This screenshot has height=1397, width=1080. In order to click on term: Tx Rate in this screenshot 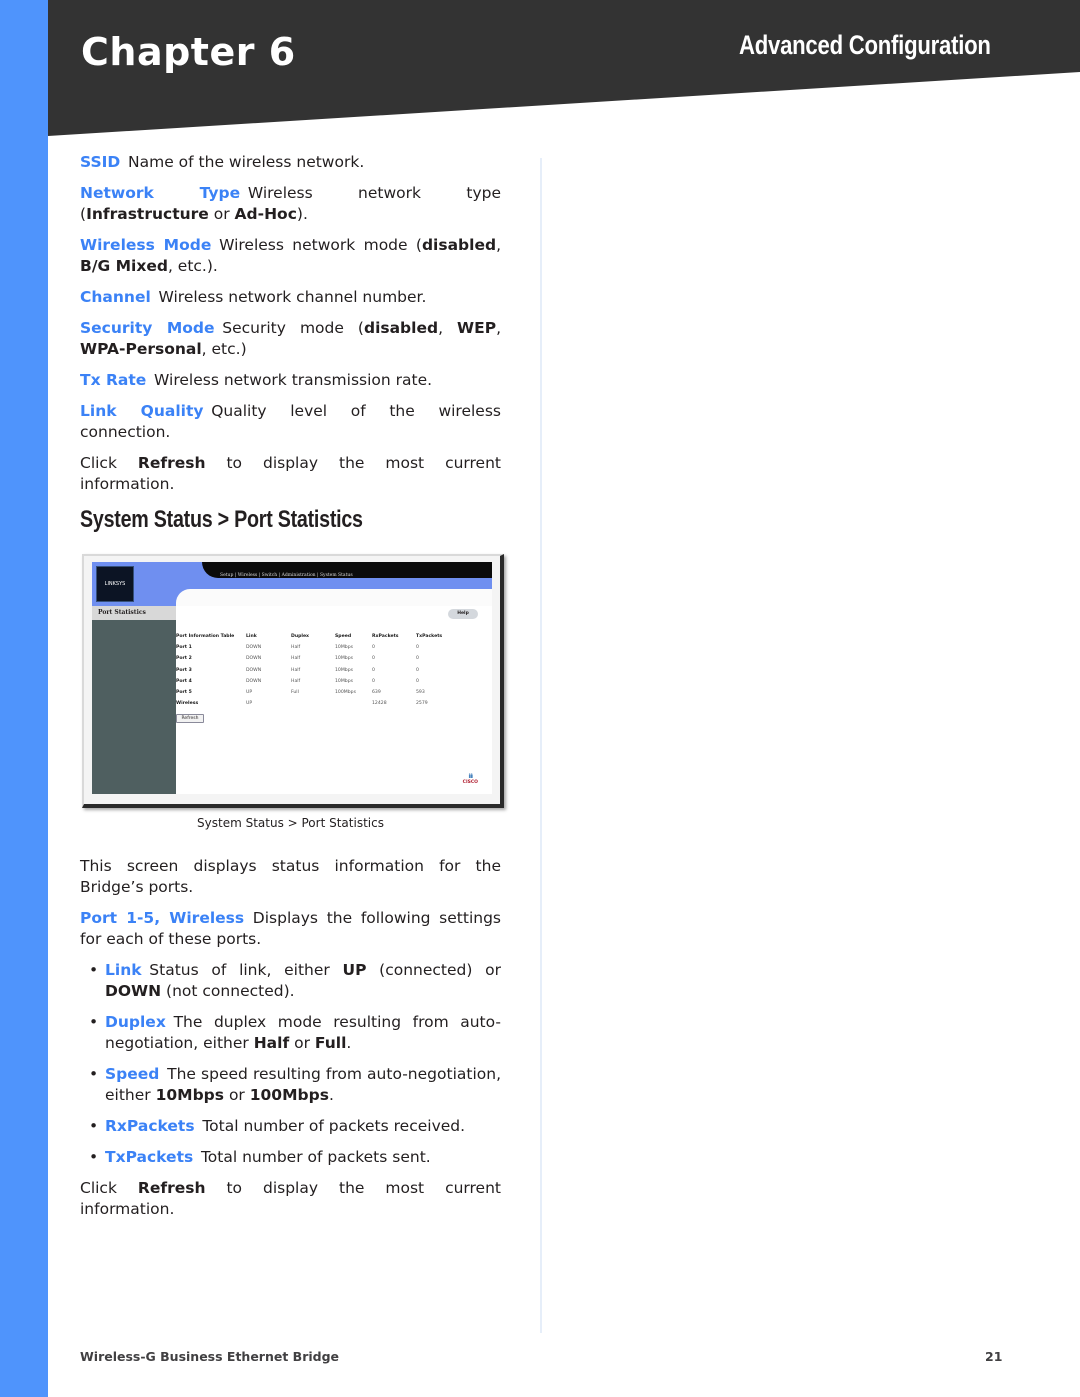, I will do `click(113, 380)`.